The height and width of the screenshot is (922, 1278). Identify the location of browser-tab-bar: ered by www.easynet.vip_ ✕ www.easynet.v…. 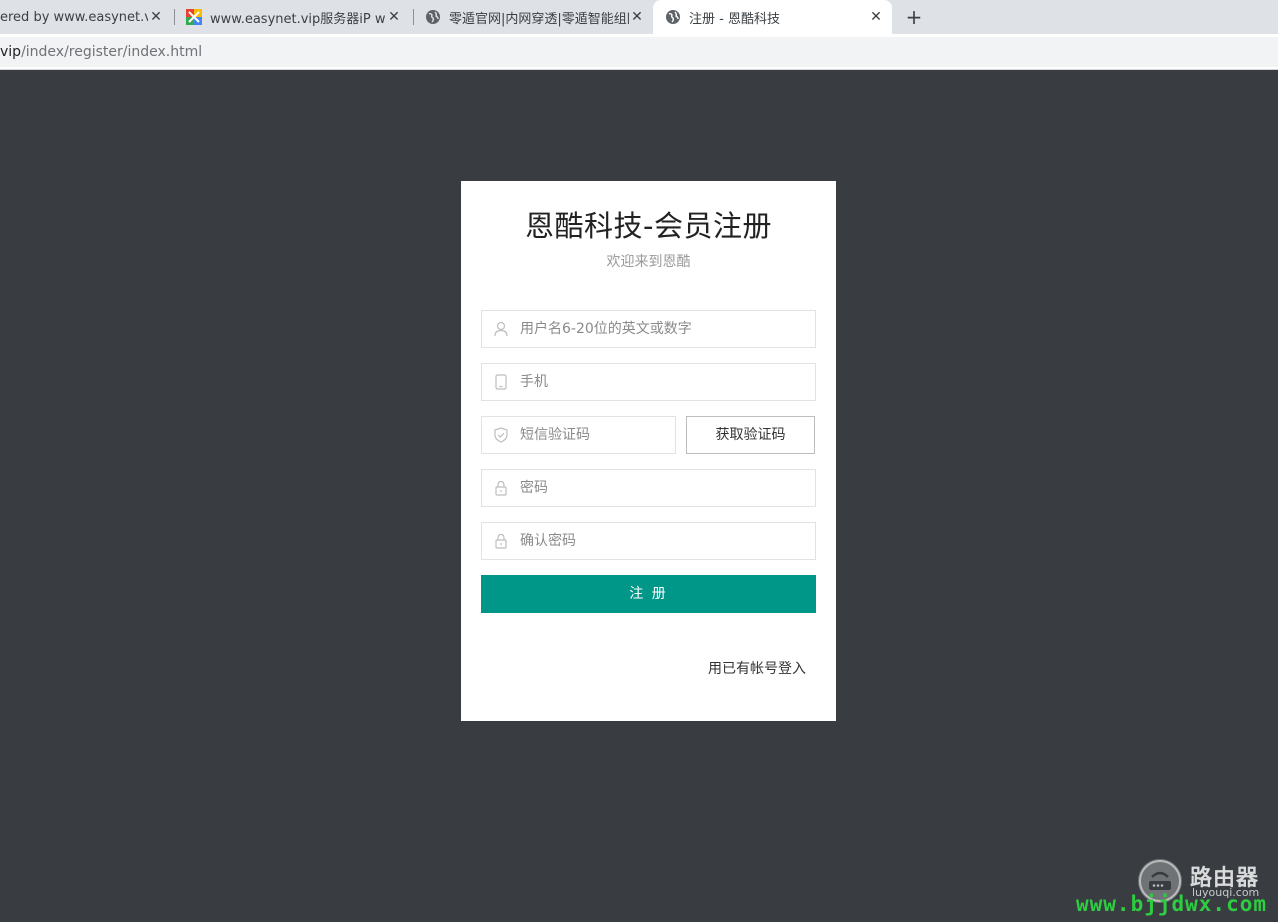
(639, 17).